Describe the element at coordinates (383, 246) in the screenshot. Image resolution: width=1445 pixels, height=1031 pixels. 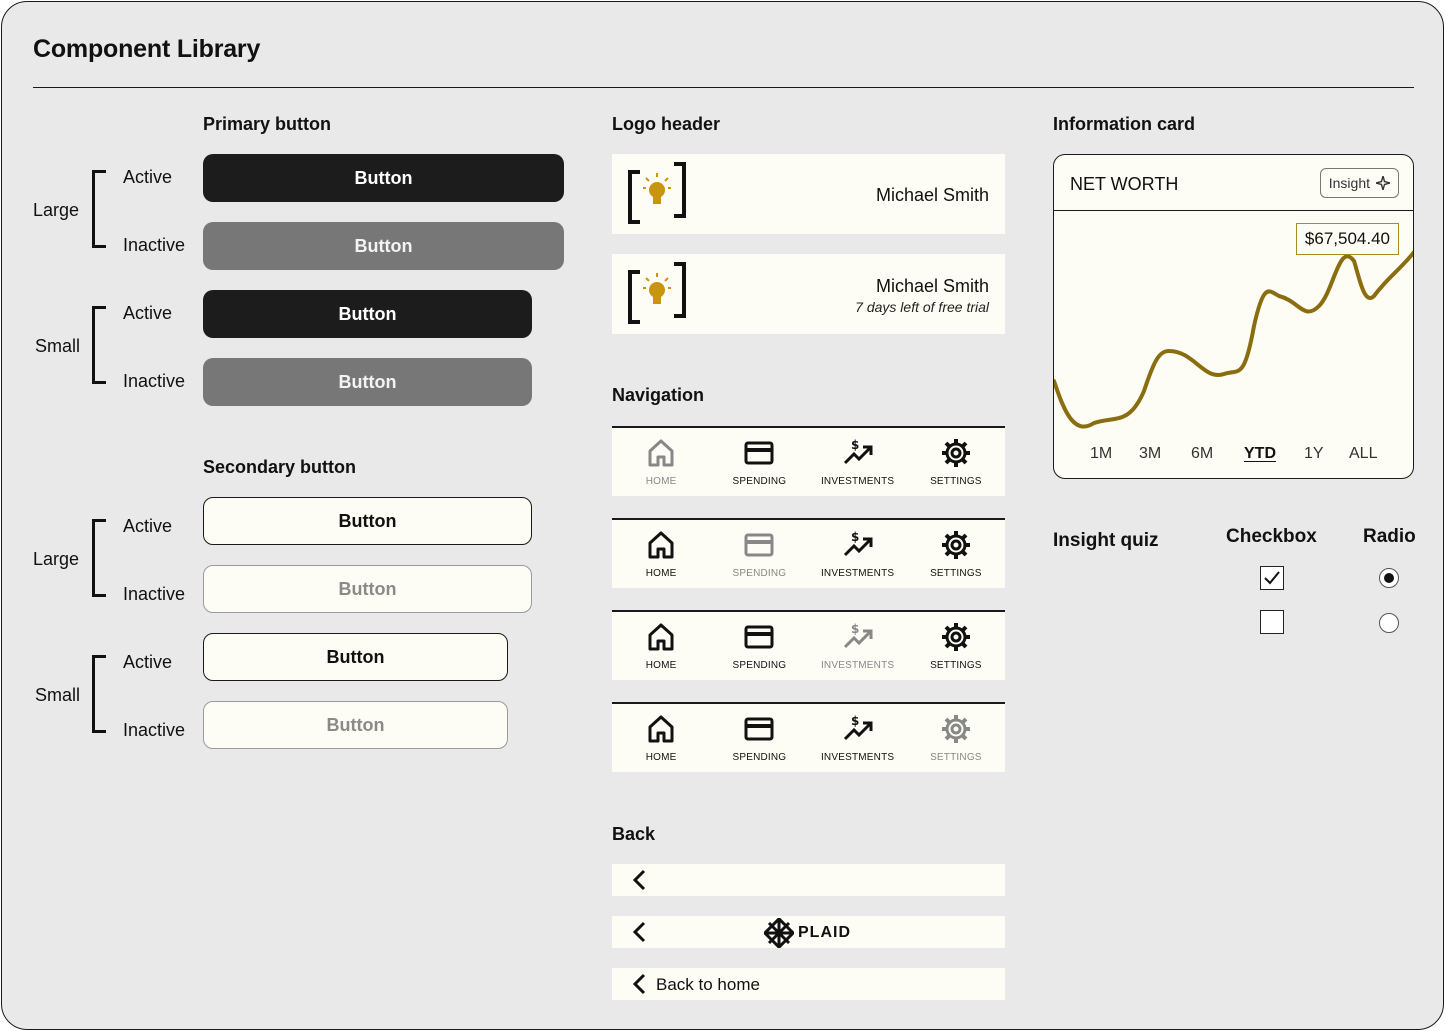
I see `primary-large-inactive-button: Button` at that location.